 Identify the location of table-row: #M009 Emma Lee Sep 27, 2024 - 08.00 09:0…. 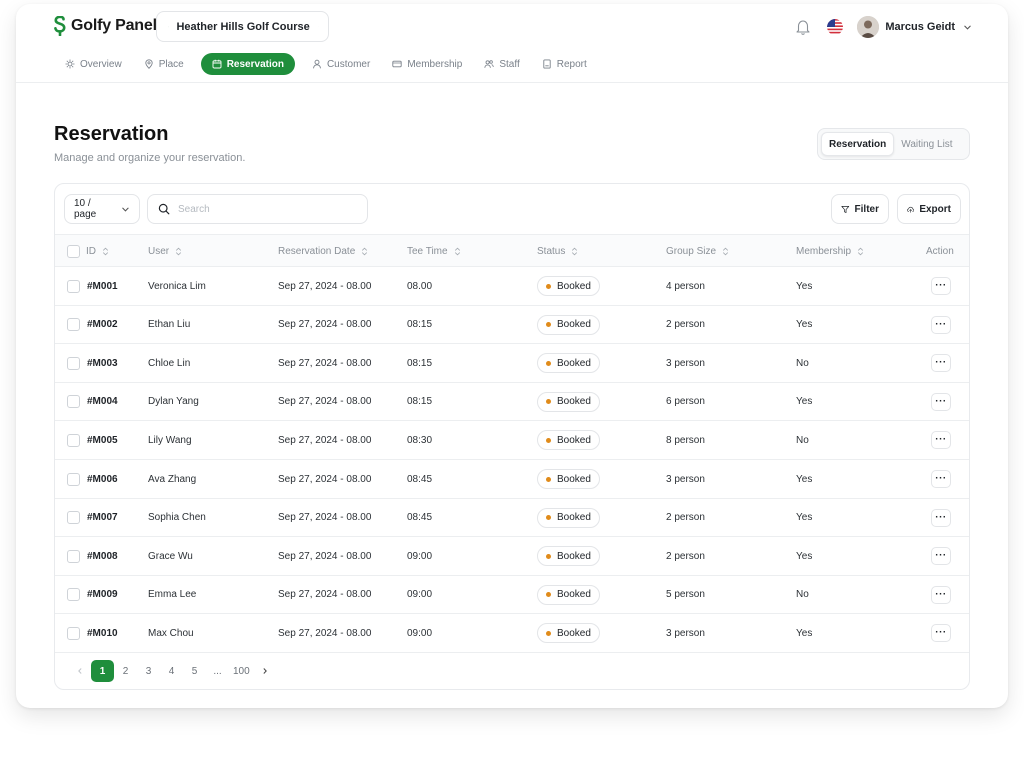
(512, 595).